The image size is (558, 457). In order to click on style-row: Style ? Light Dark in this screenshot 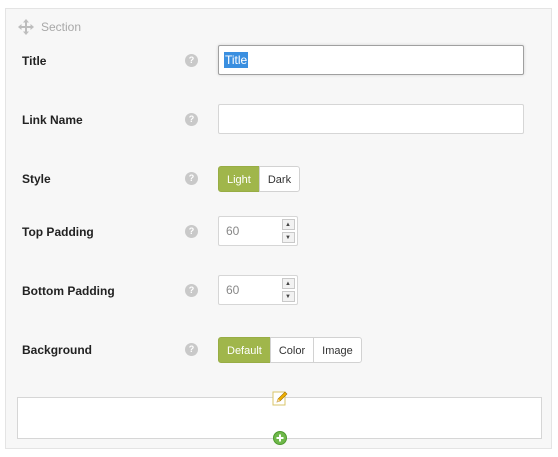, I will do `click(279, 179)`.